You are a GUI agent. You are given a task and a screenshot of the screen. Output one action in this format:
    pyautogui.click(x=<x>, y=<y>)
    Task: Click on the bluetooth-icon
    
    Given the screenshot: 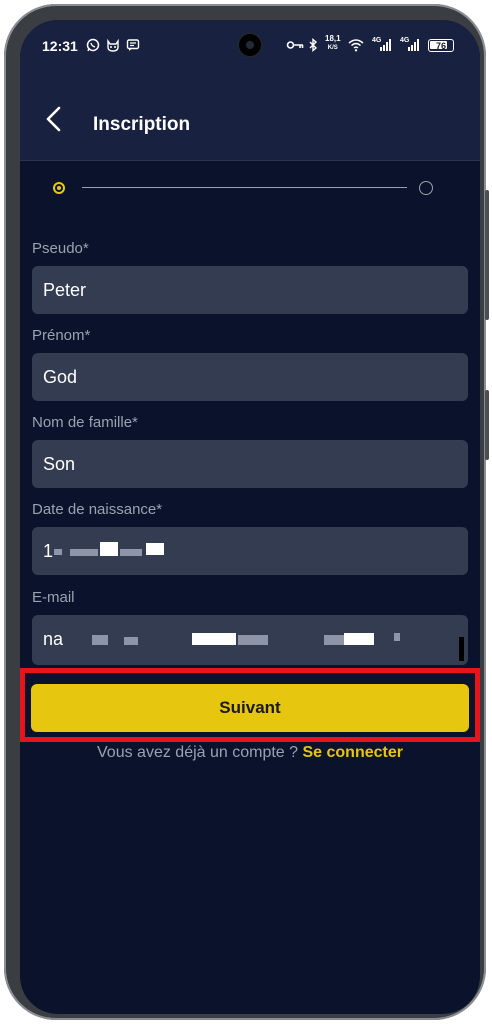 What is the action you would take?
    pyautogui.click(x=313, y=46)
    